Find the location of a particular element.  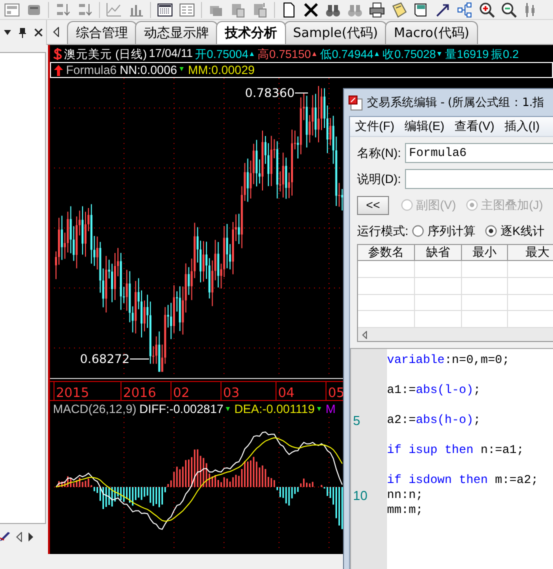

code-line: a1:=abs(l-o); is located at coordinates (434, 390).